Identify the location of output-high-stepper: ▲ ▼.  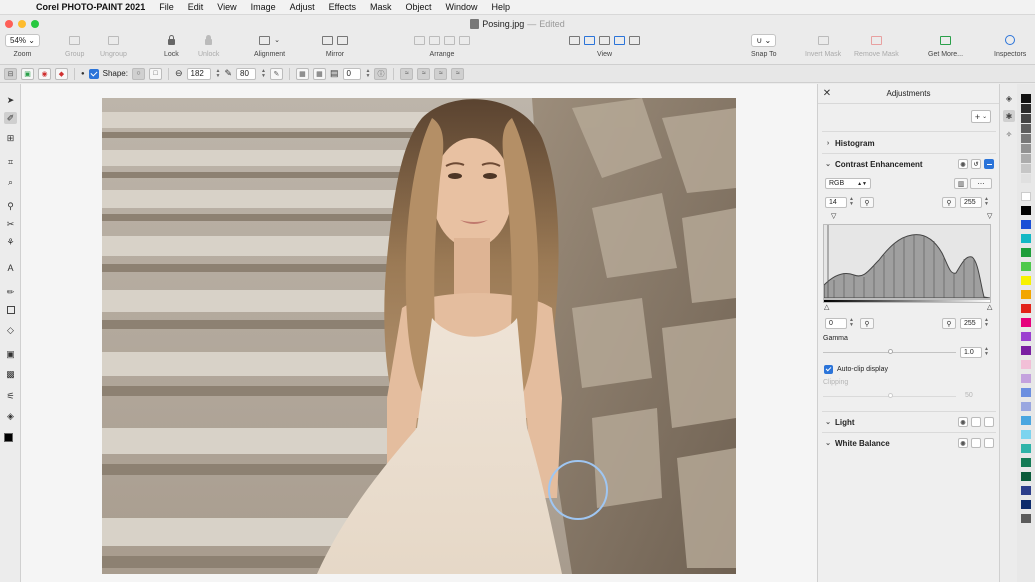
(986, 323).